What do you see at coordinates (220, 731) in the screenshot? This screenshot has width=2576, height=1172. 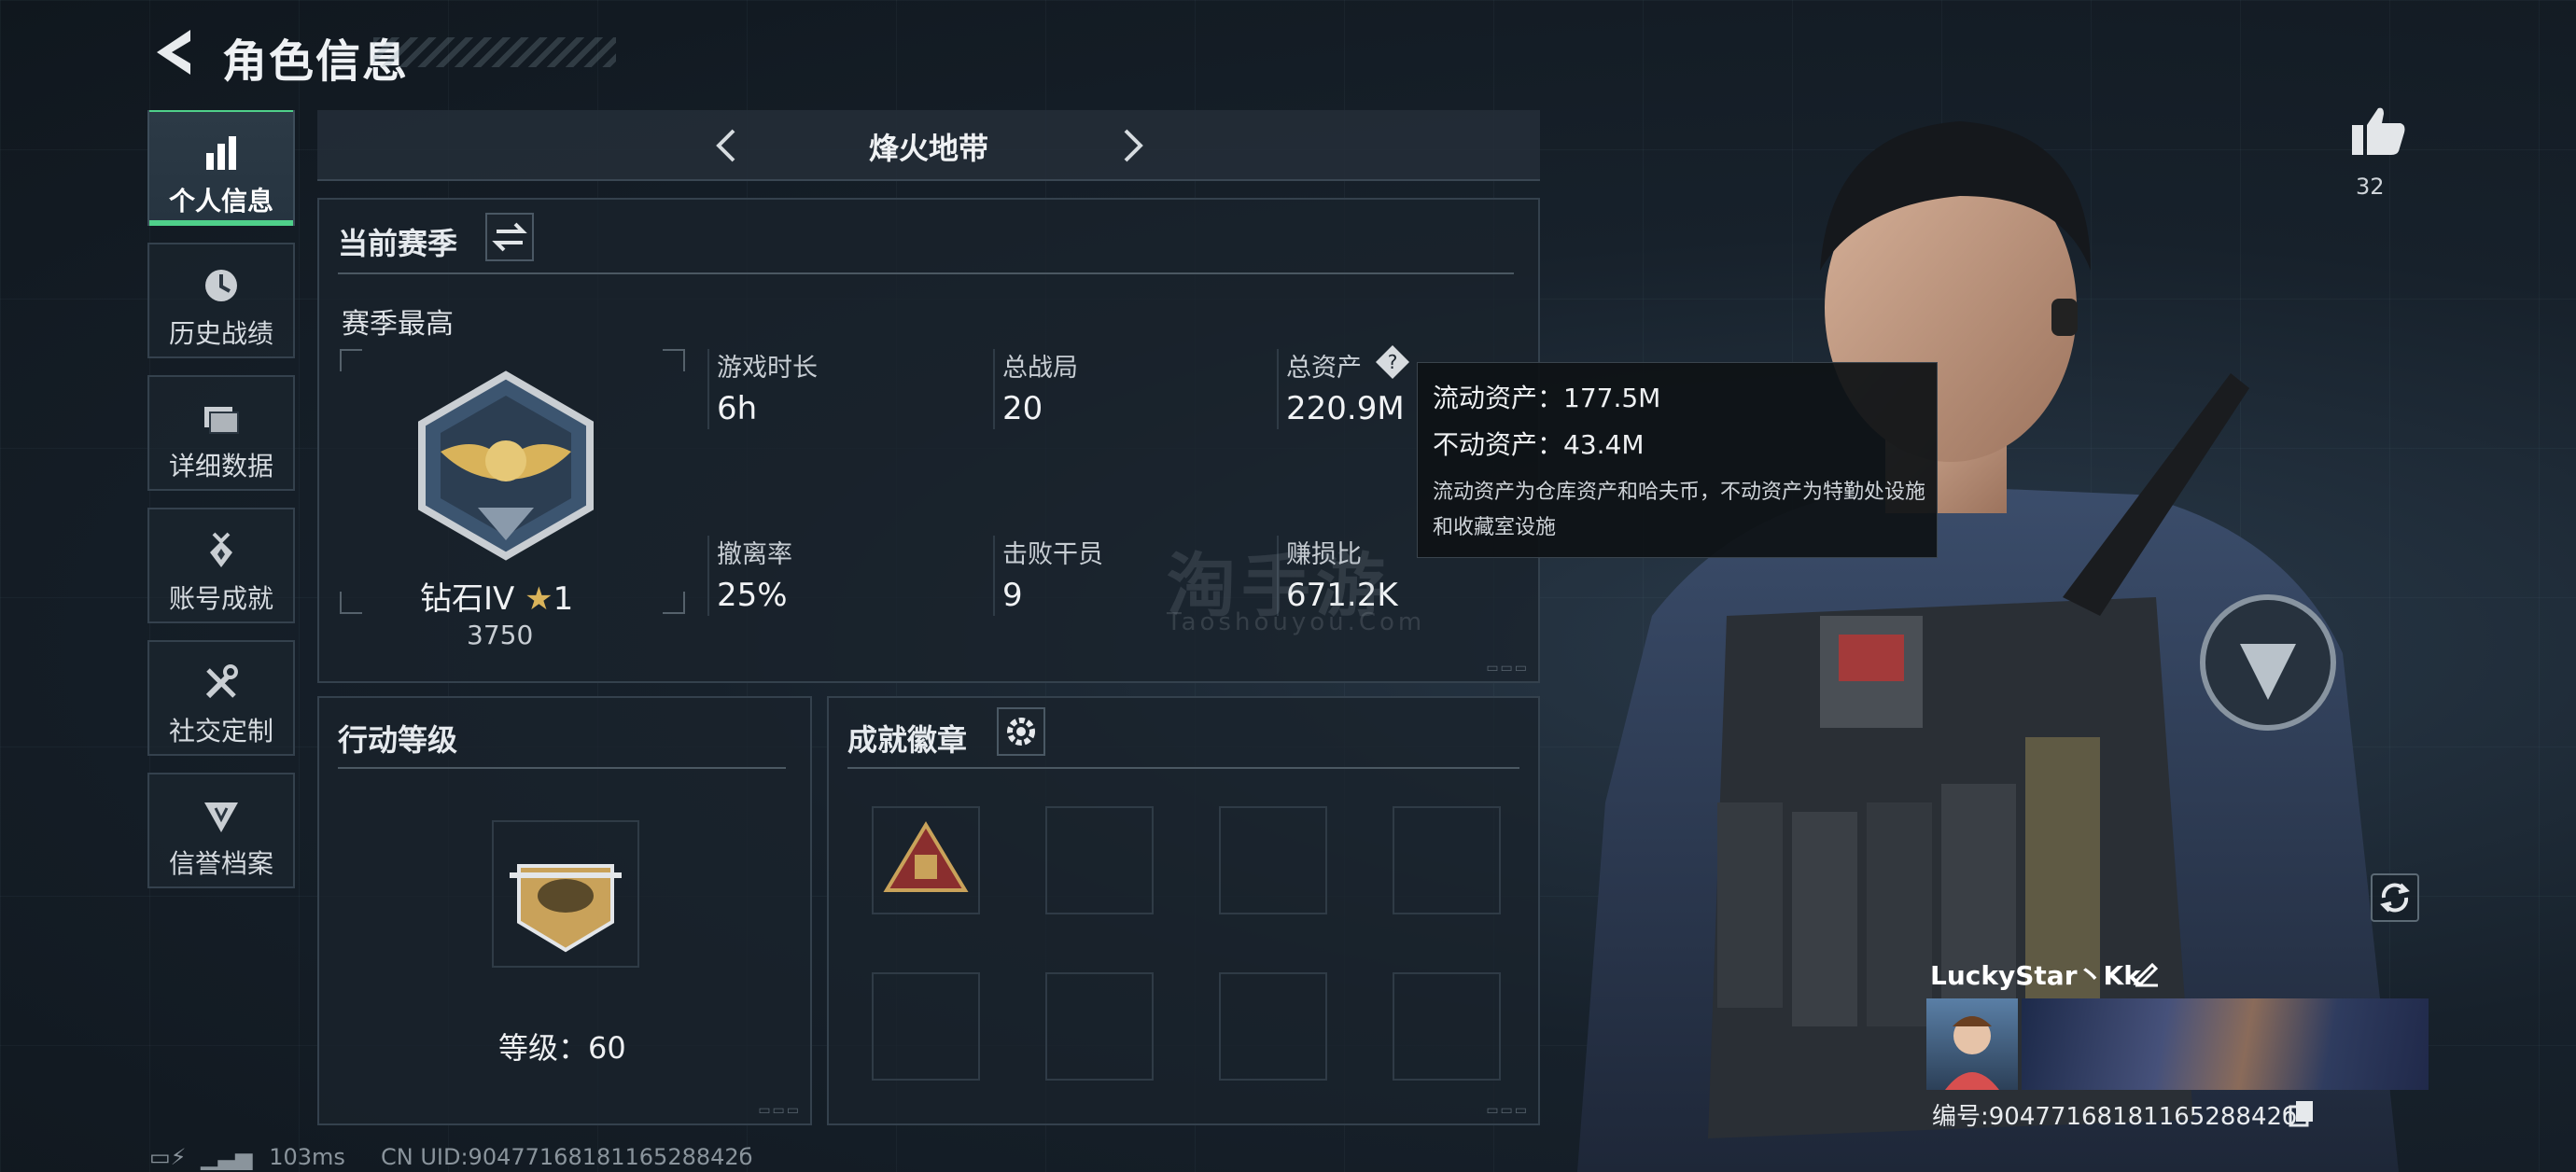 I see `sidebar-item-label: 社交定制` at bounding box center [220, 731].